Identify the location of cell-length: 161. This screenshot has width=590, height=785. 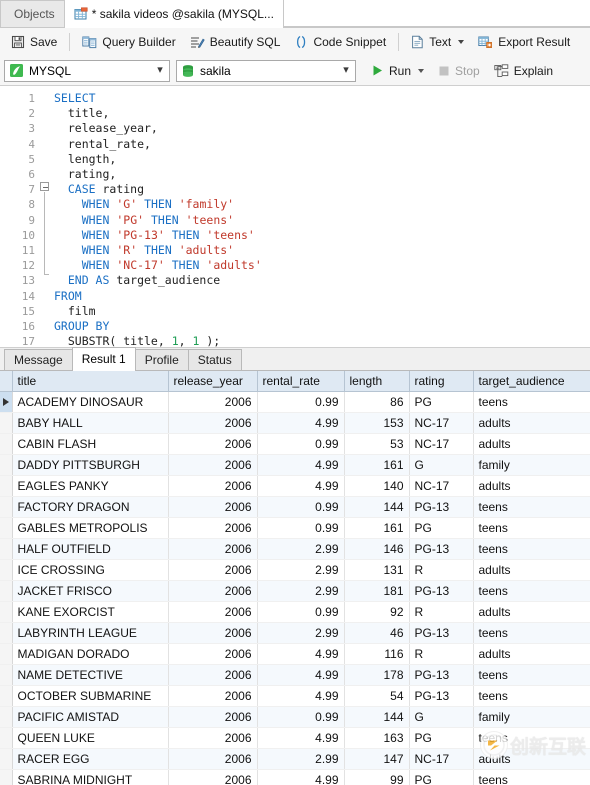
(377, 465).